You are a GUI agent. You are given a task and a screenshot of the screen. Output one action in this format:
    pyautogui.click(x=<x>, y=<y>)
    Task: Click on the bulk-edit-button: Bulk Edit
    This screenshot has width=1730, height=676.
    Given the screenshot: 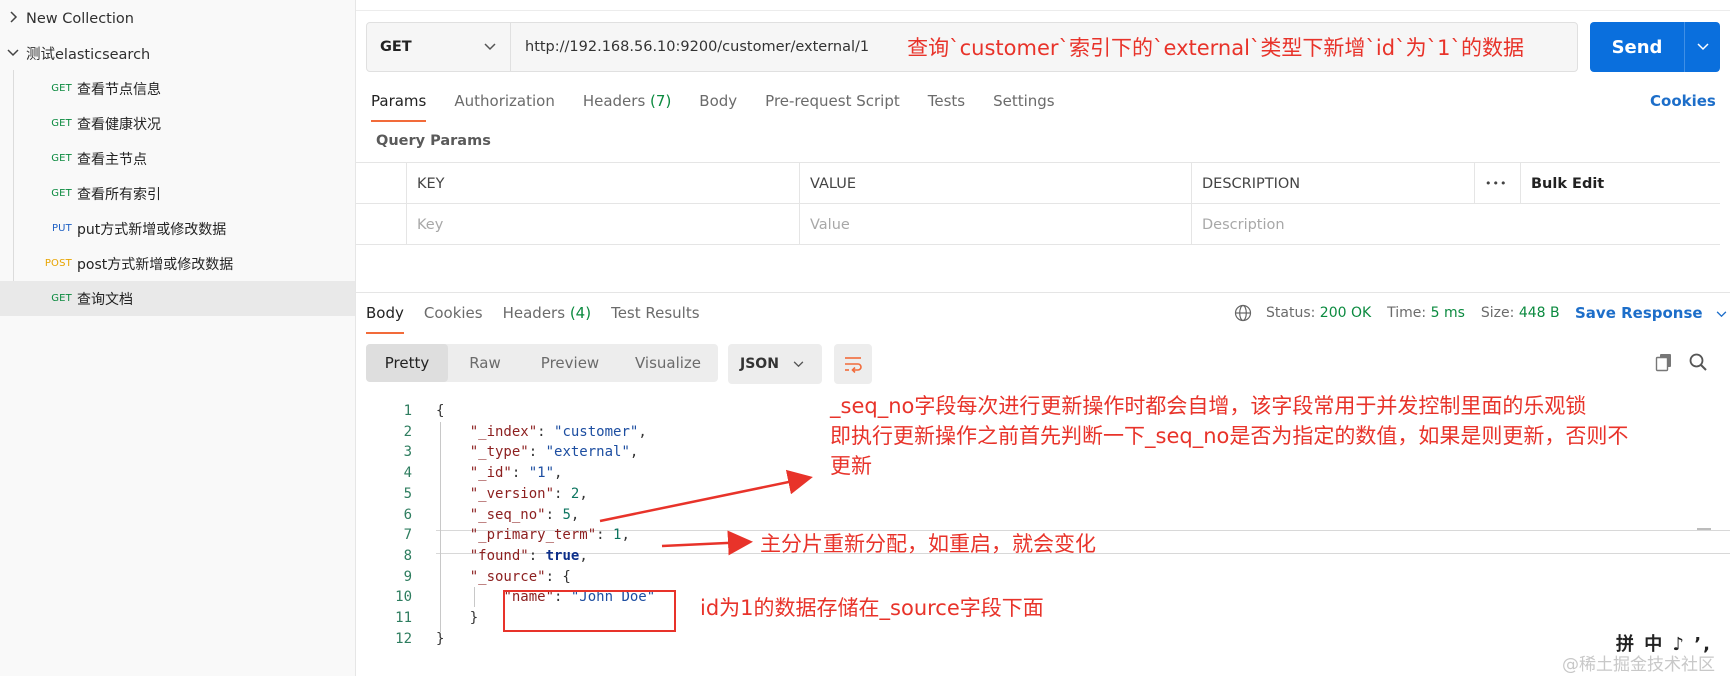 What is the action you would take?
    pyautogui.click(x=1620, y=183)
    